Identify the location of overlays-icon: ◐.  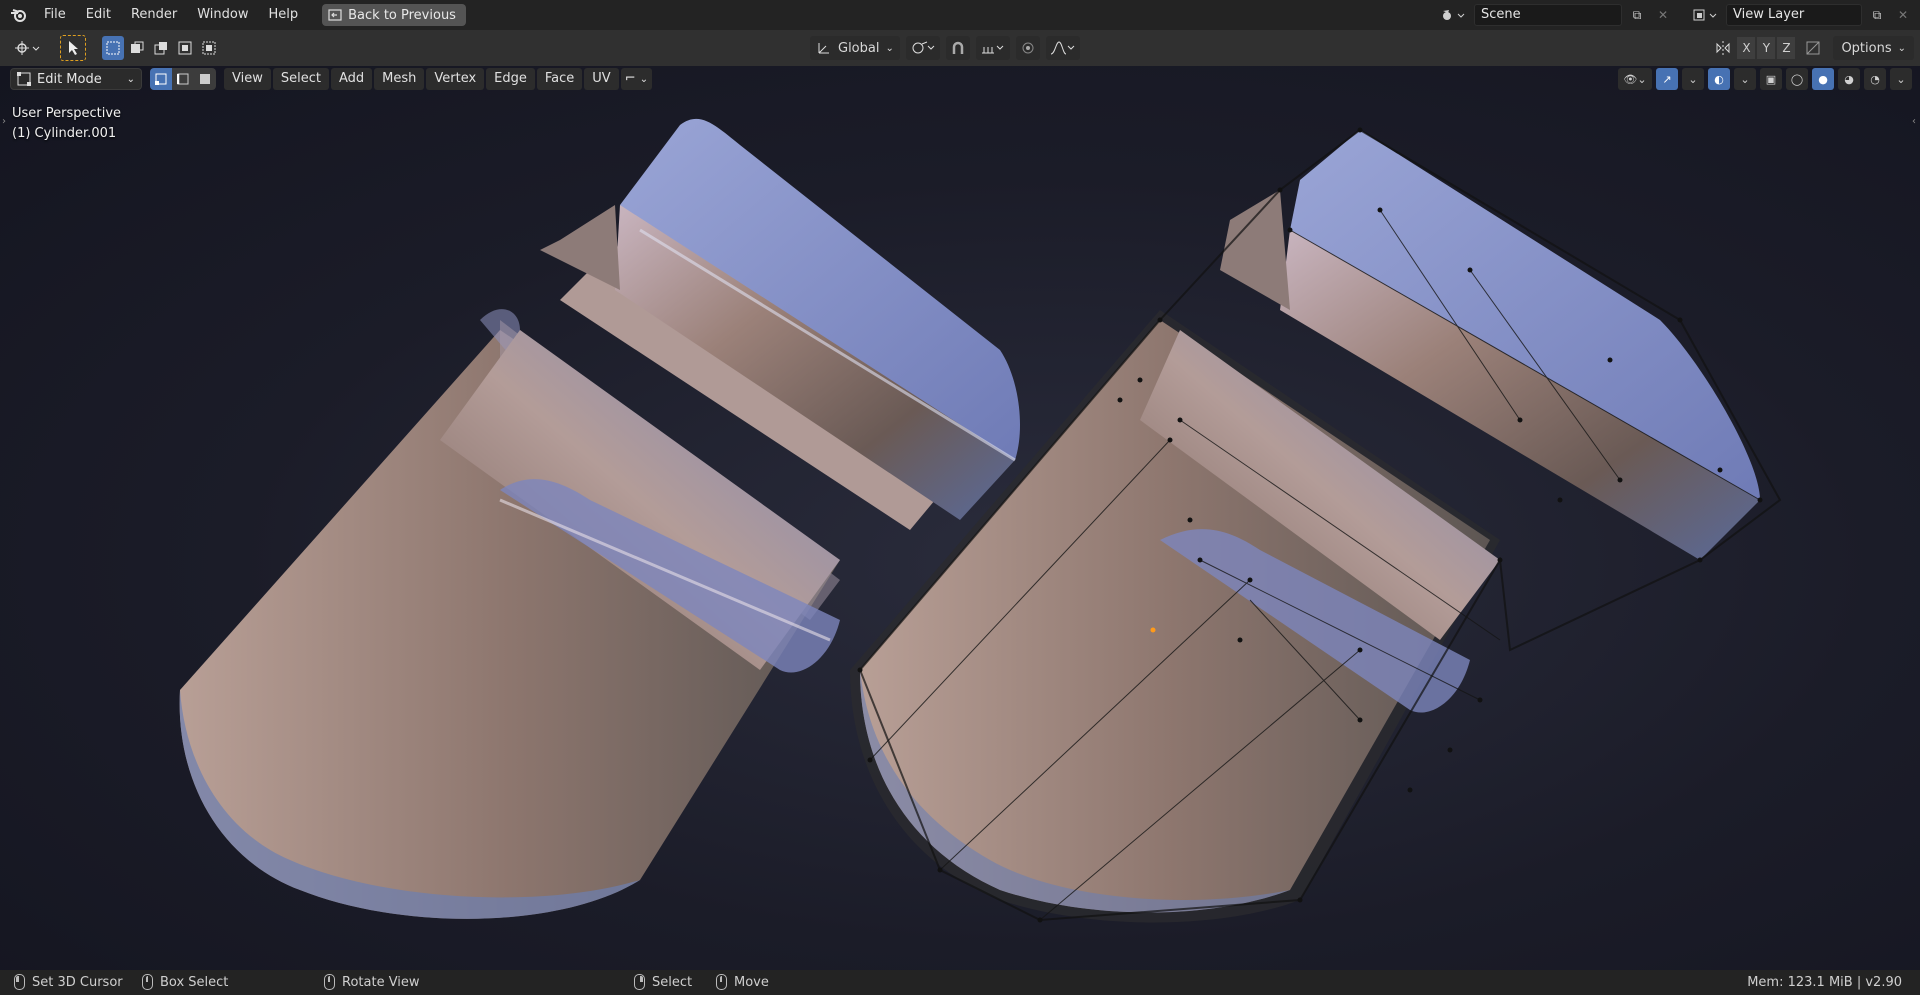
(1719, 79).